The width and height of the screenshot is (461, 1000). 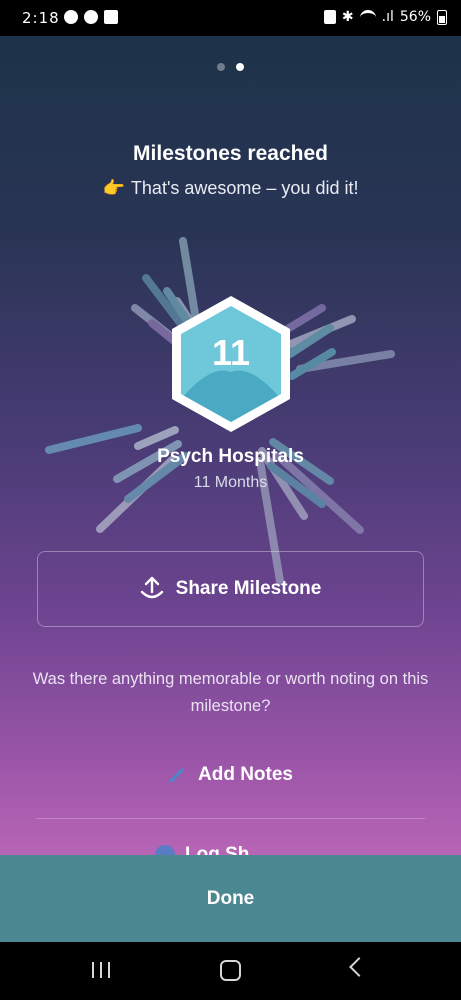 I want to click on system-navigation-bar, so click(x=230, y=971).